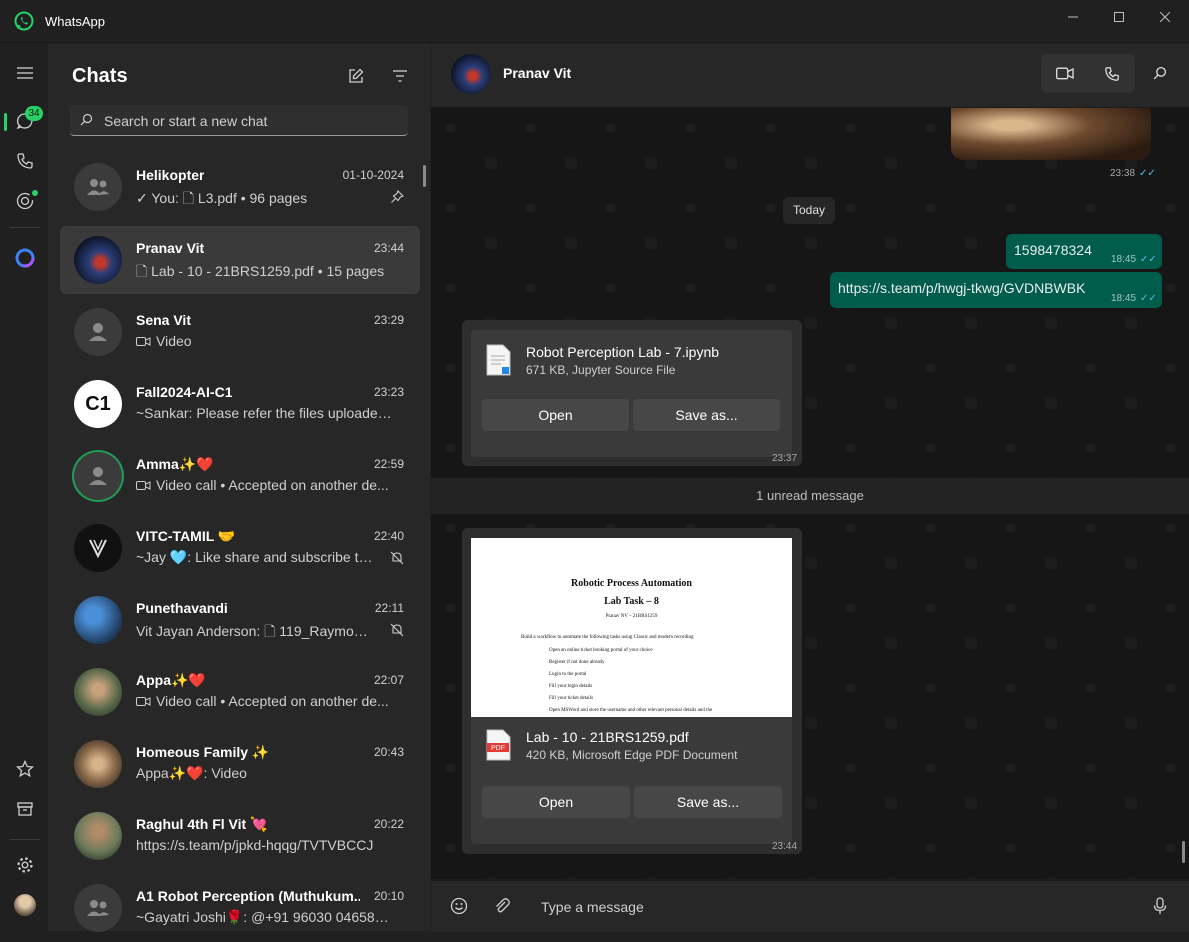  What do you see at coordinates (174, 341) in the screenshot?
I see `chat-preview: Video` at bounding box center [174, 341].